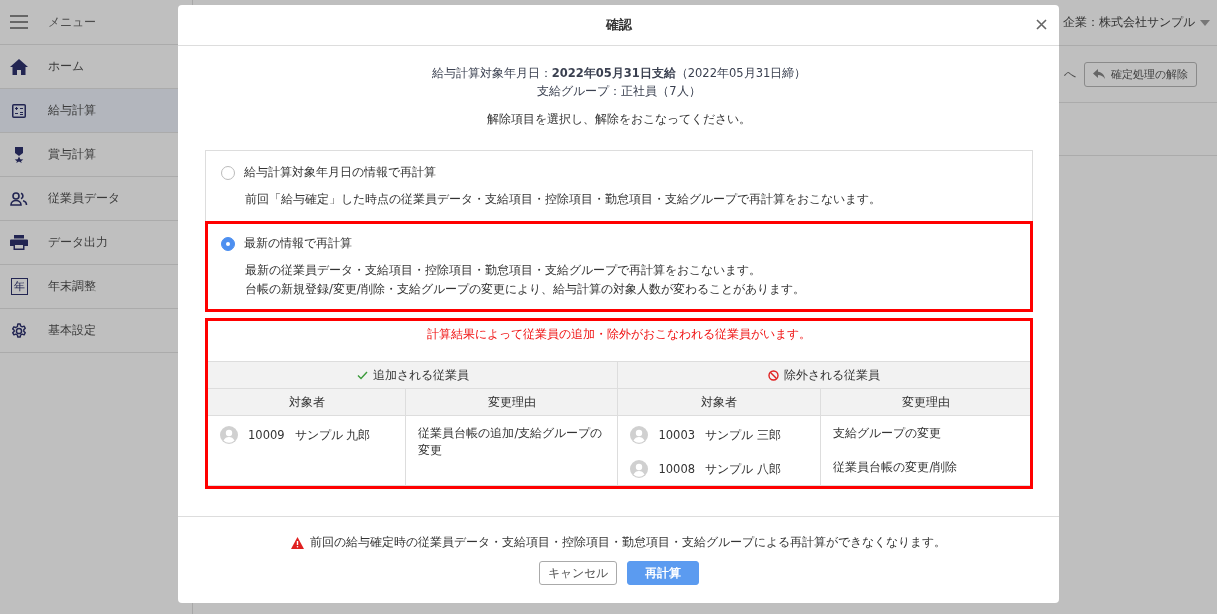 Image resolution: width=1217 pixels, height=614 pixels. What do you see at coordinates (525, 289) in the screenshot?
I see `option-description: 台帳の新規登録/変更/削除・支給グループの変更により、給与計算の対象人数が変わることがあります。` at bounding box center [525, 289].